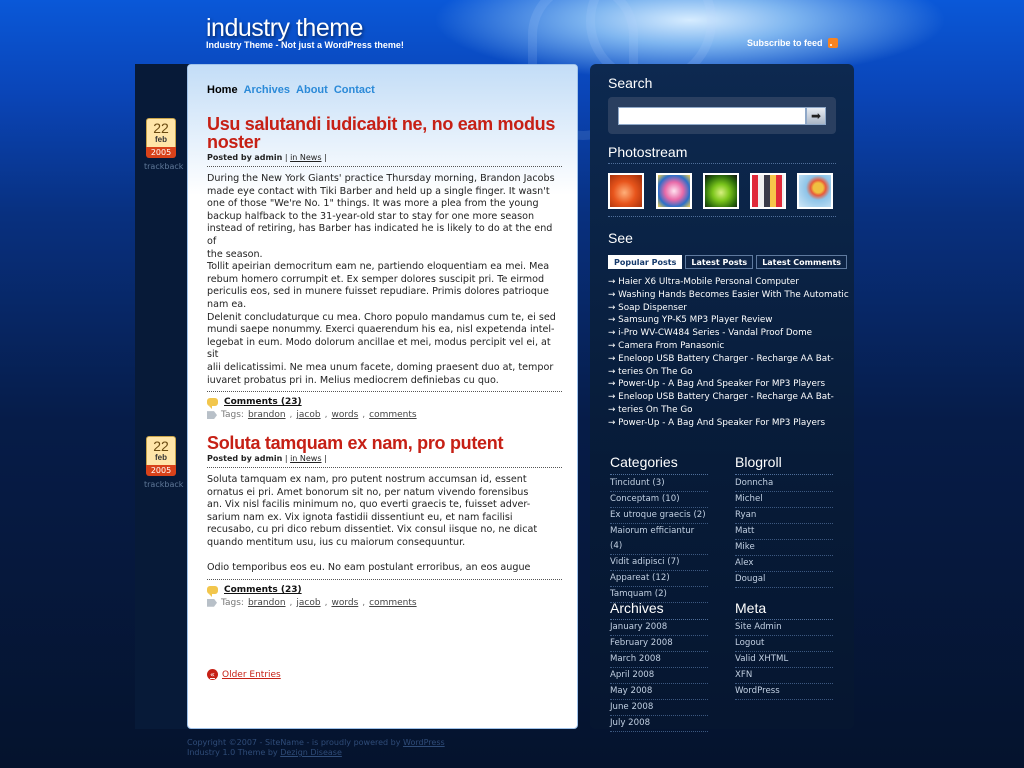 The image size is (1024, 768). What do you see at coordinates (222, 90) in the screenshot?
I see `nav-home: Home` at bounding box center [222, 90].